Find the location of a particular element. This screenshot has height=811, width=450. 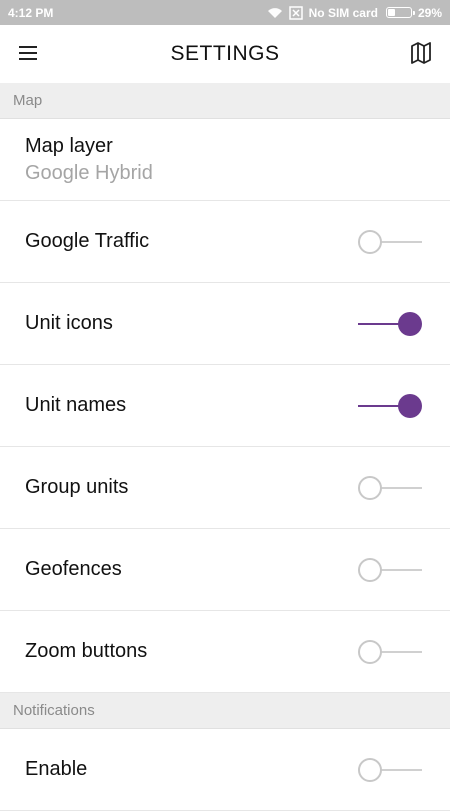

notifications-enable-label: Enable is located at coordinates (56, 769).